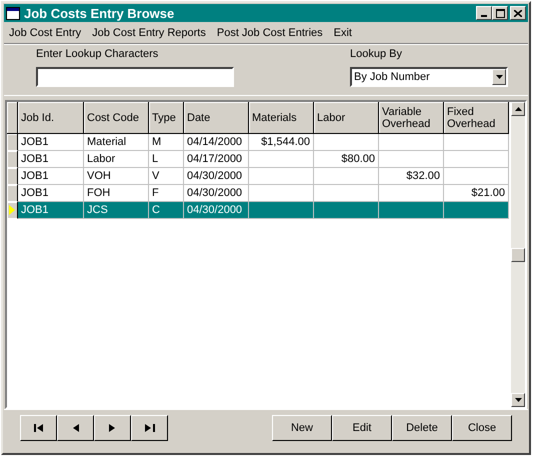 The height and width of the screenshot is (458, 534). I want to click on column-header: Cost Code, so click(116, 118).